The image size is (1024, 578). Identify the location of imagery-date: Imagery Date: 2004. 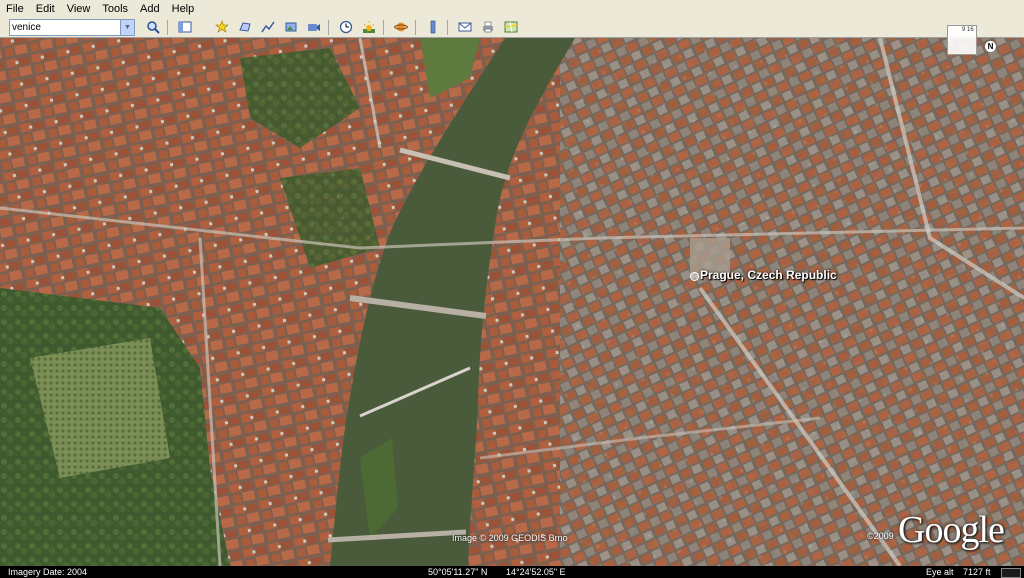
(48, 572).